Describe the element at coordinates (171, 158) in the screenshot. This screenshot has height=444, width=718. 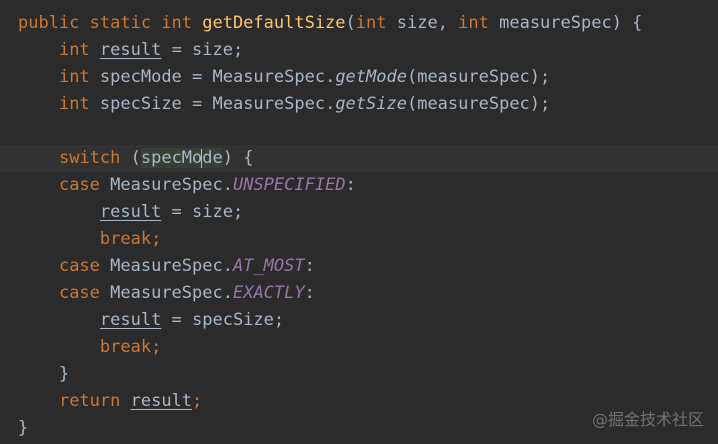
I see `code-token: specMo` at that location.